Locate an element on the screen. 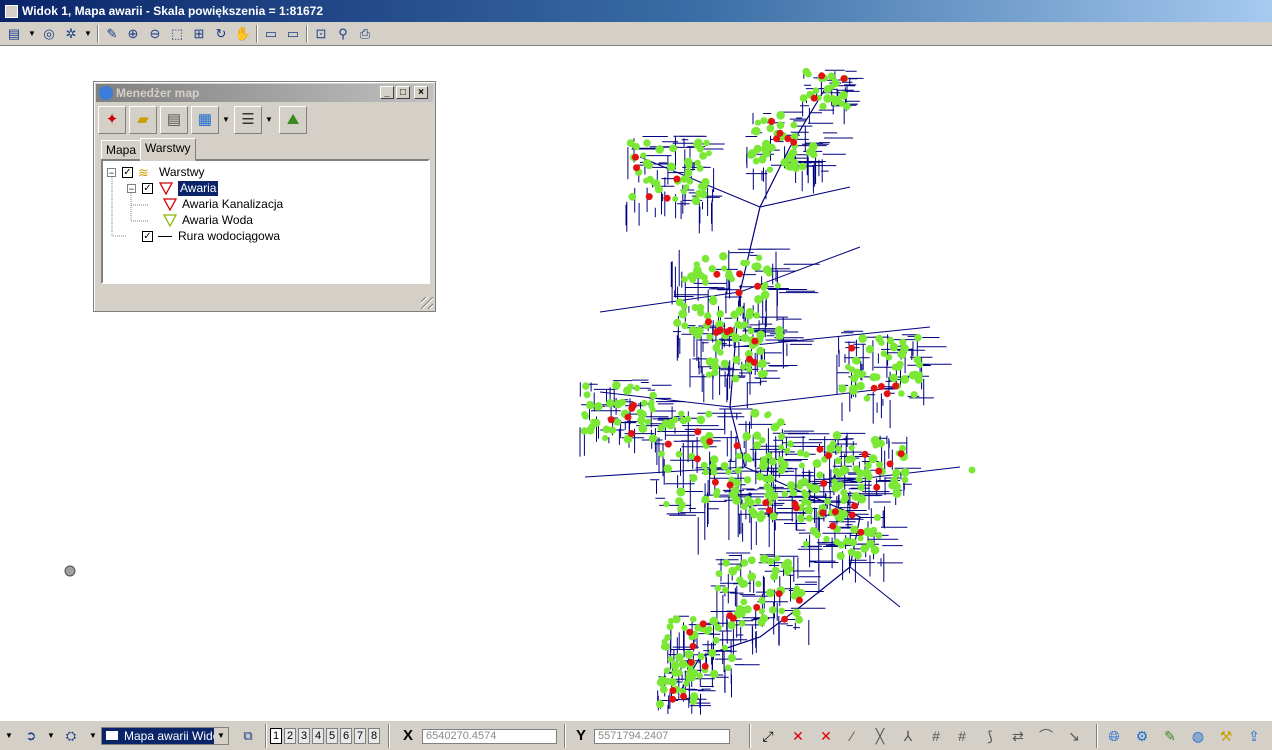 The height and width of the screenshot is (750, 1272). delete-node-icon: ✕ is located at coordinates (798, 736).